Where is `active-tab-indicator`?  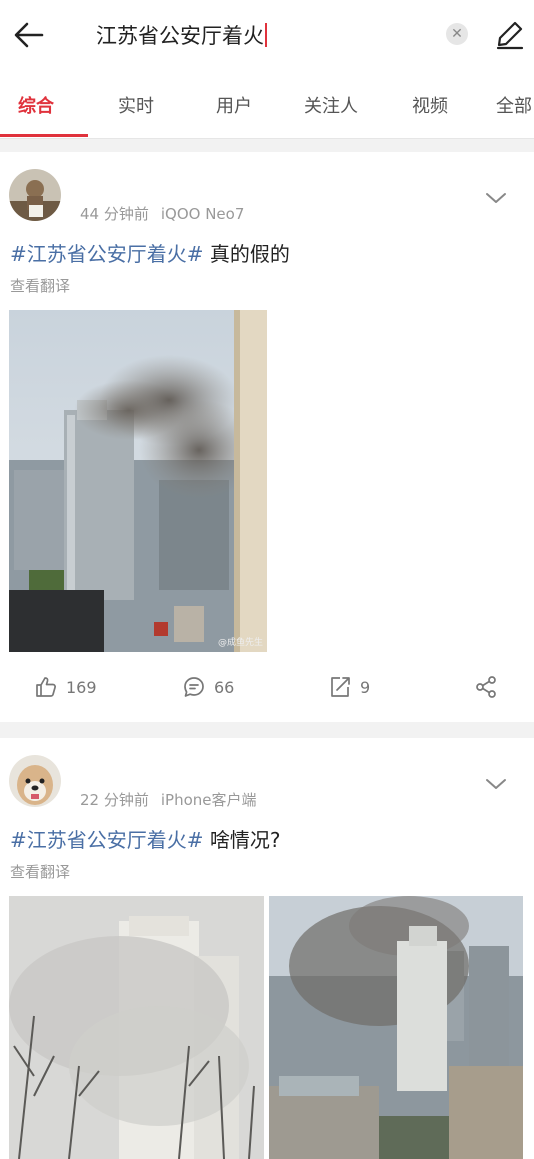 active-tab-indicator is located at coordinates (44, 135).